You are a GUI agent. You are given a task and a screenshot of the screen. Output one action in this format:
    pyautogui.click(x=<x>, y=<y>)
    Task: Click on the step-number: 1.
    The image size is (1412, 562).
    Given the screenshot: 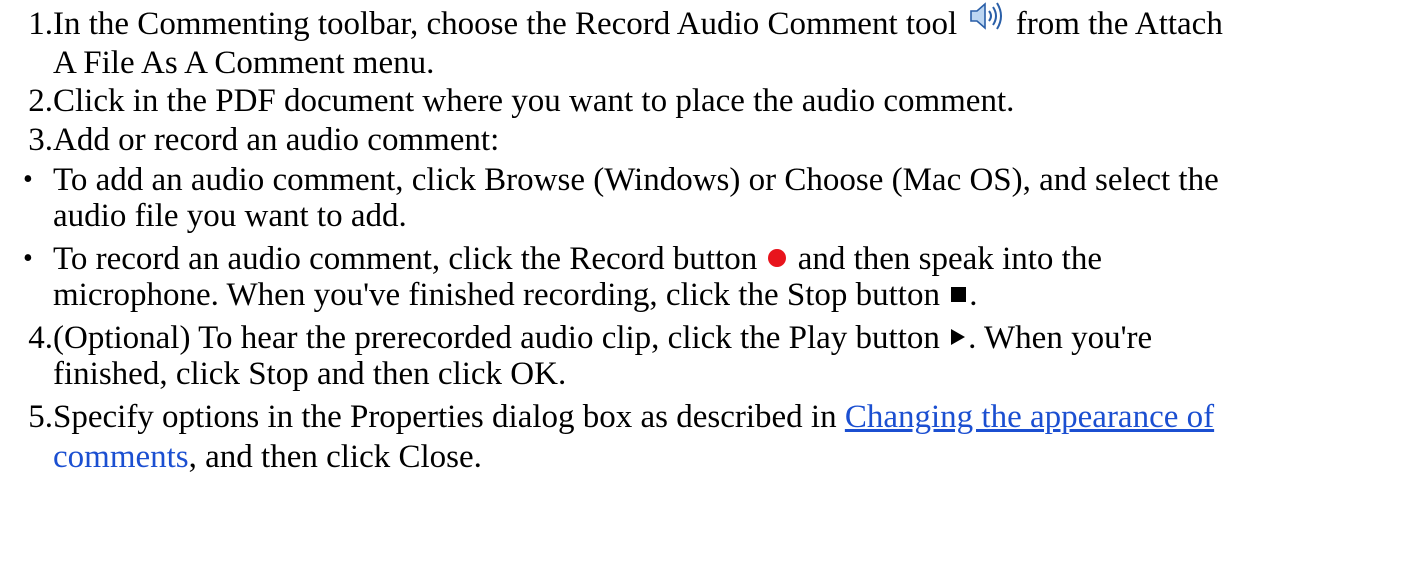 What is the action you would take?
    pyautogui.click(x=40, y=24)
    